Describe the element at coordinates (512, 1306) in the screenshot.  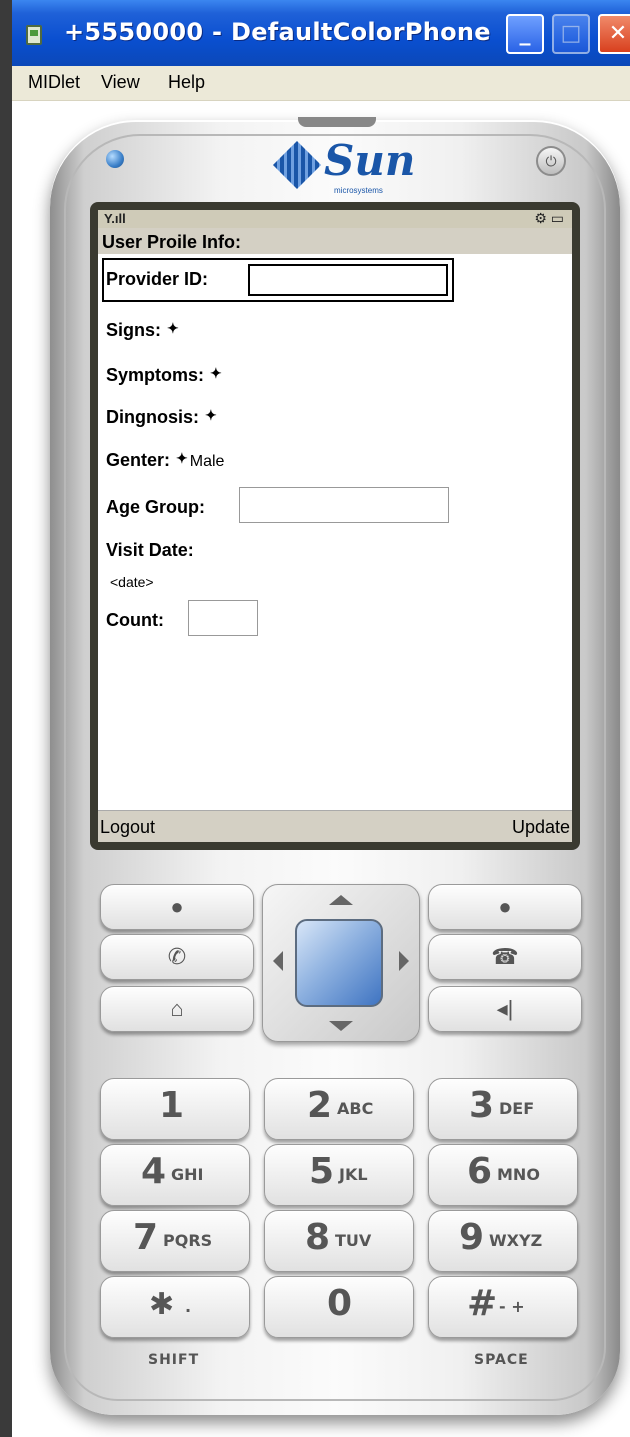
I see `key-letters: - +` at that location.